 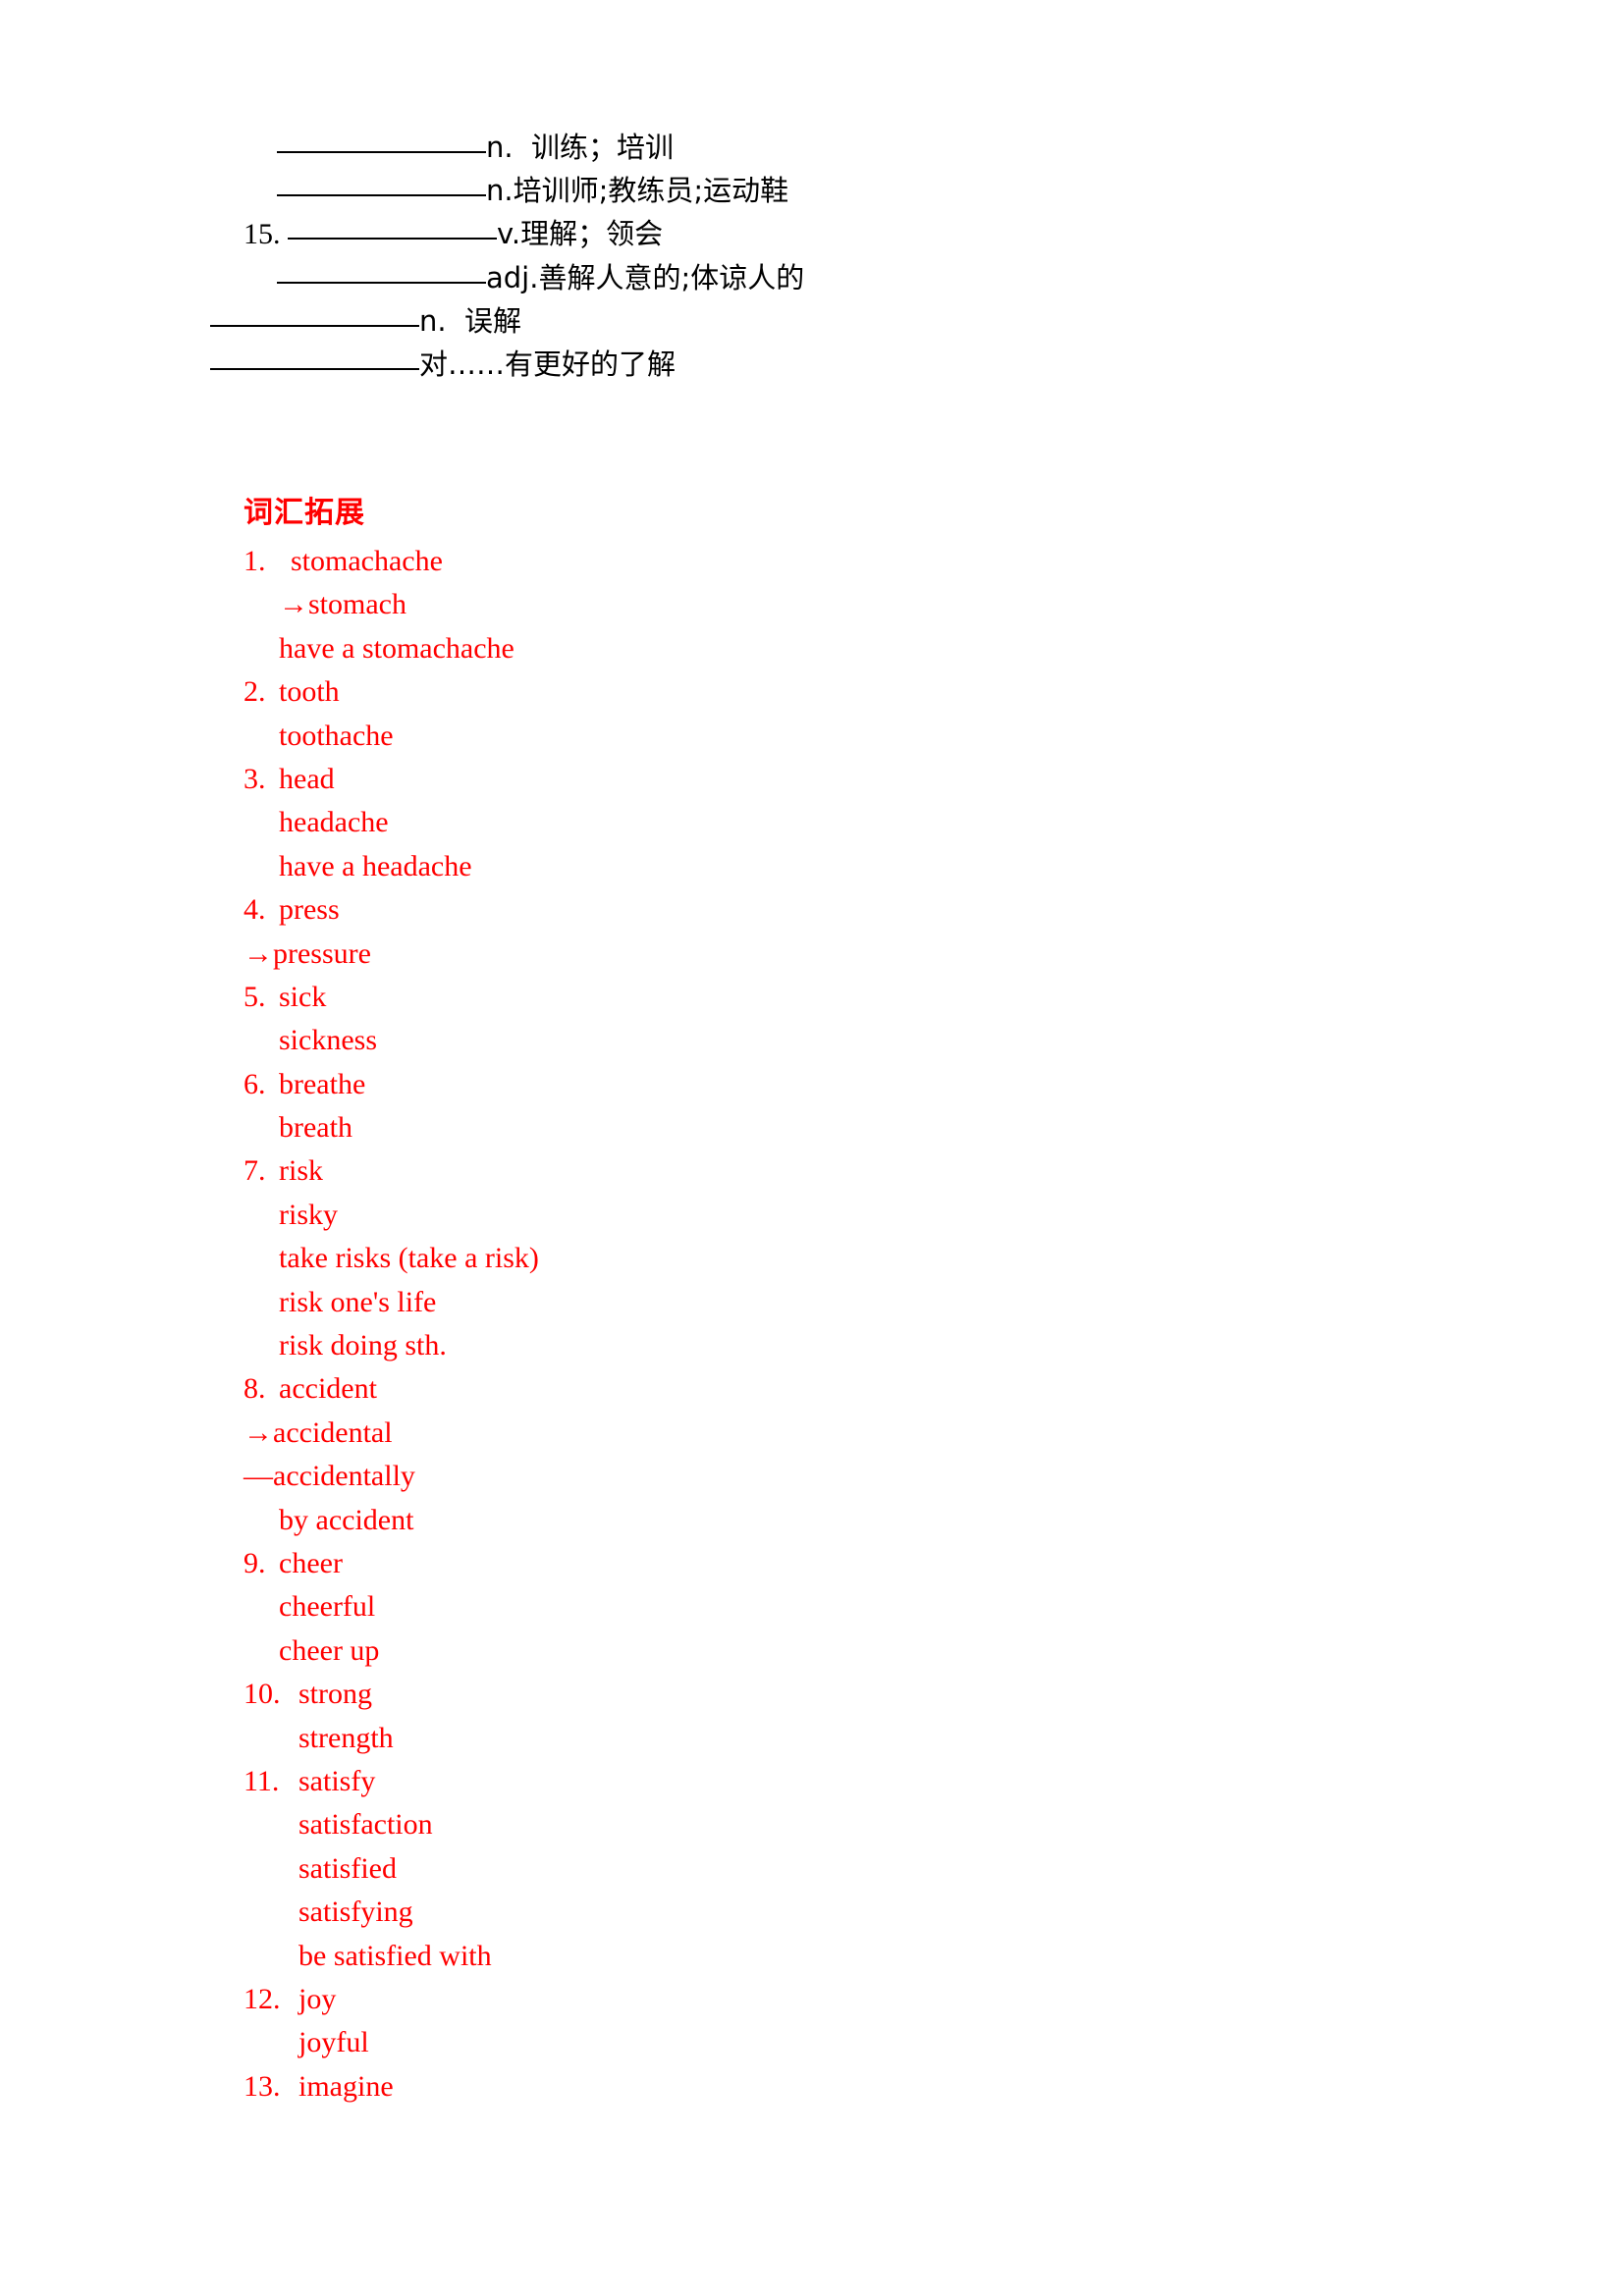 I want to click on vocab-item-word: sick, so click(x=303, y=997).